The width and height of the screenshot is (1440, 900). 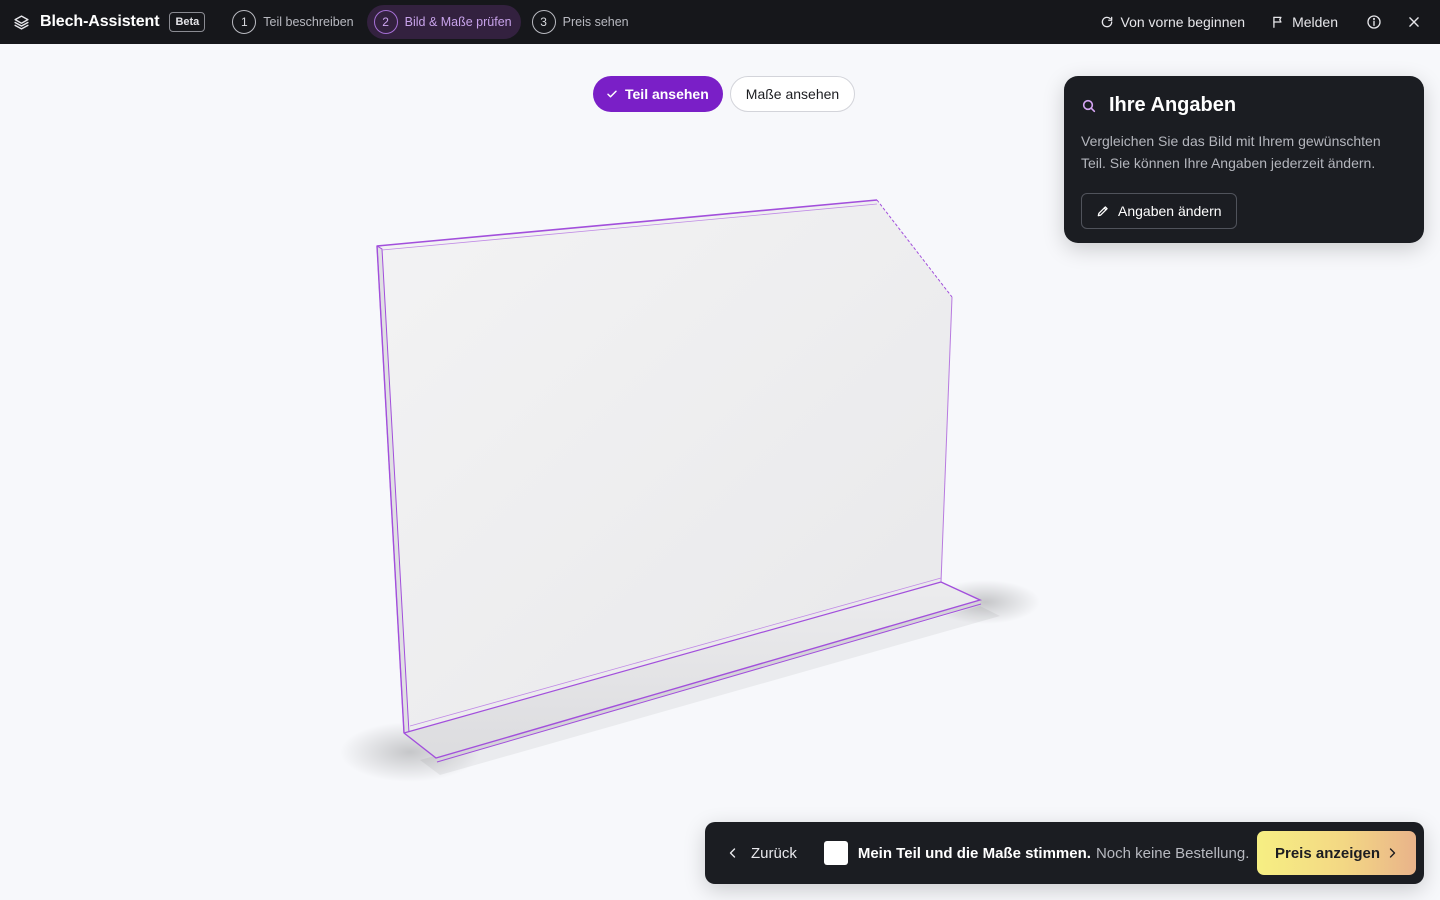 I want to click on report-button: Melden, so click(x=1304, y=22).